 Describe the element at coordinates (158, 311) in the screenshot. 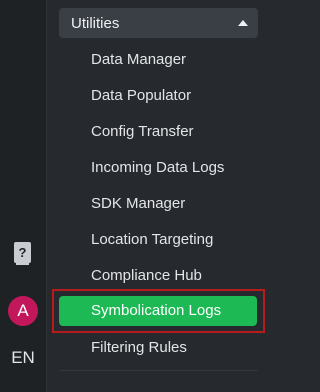

I see `menu-item-symbolication-logs: Symbolication Logs` at that location.